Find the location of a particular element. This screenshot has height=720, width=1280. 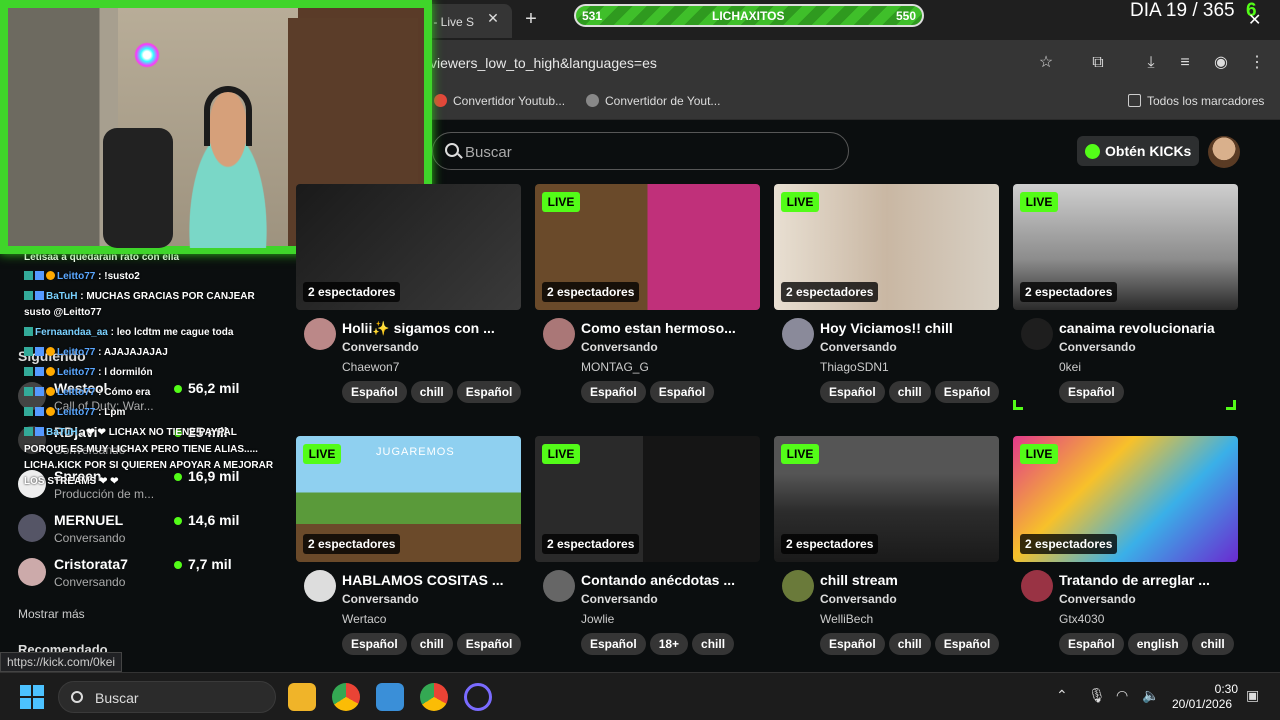

wifi-icon: ◠ is located at coordinates (1122, 695).